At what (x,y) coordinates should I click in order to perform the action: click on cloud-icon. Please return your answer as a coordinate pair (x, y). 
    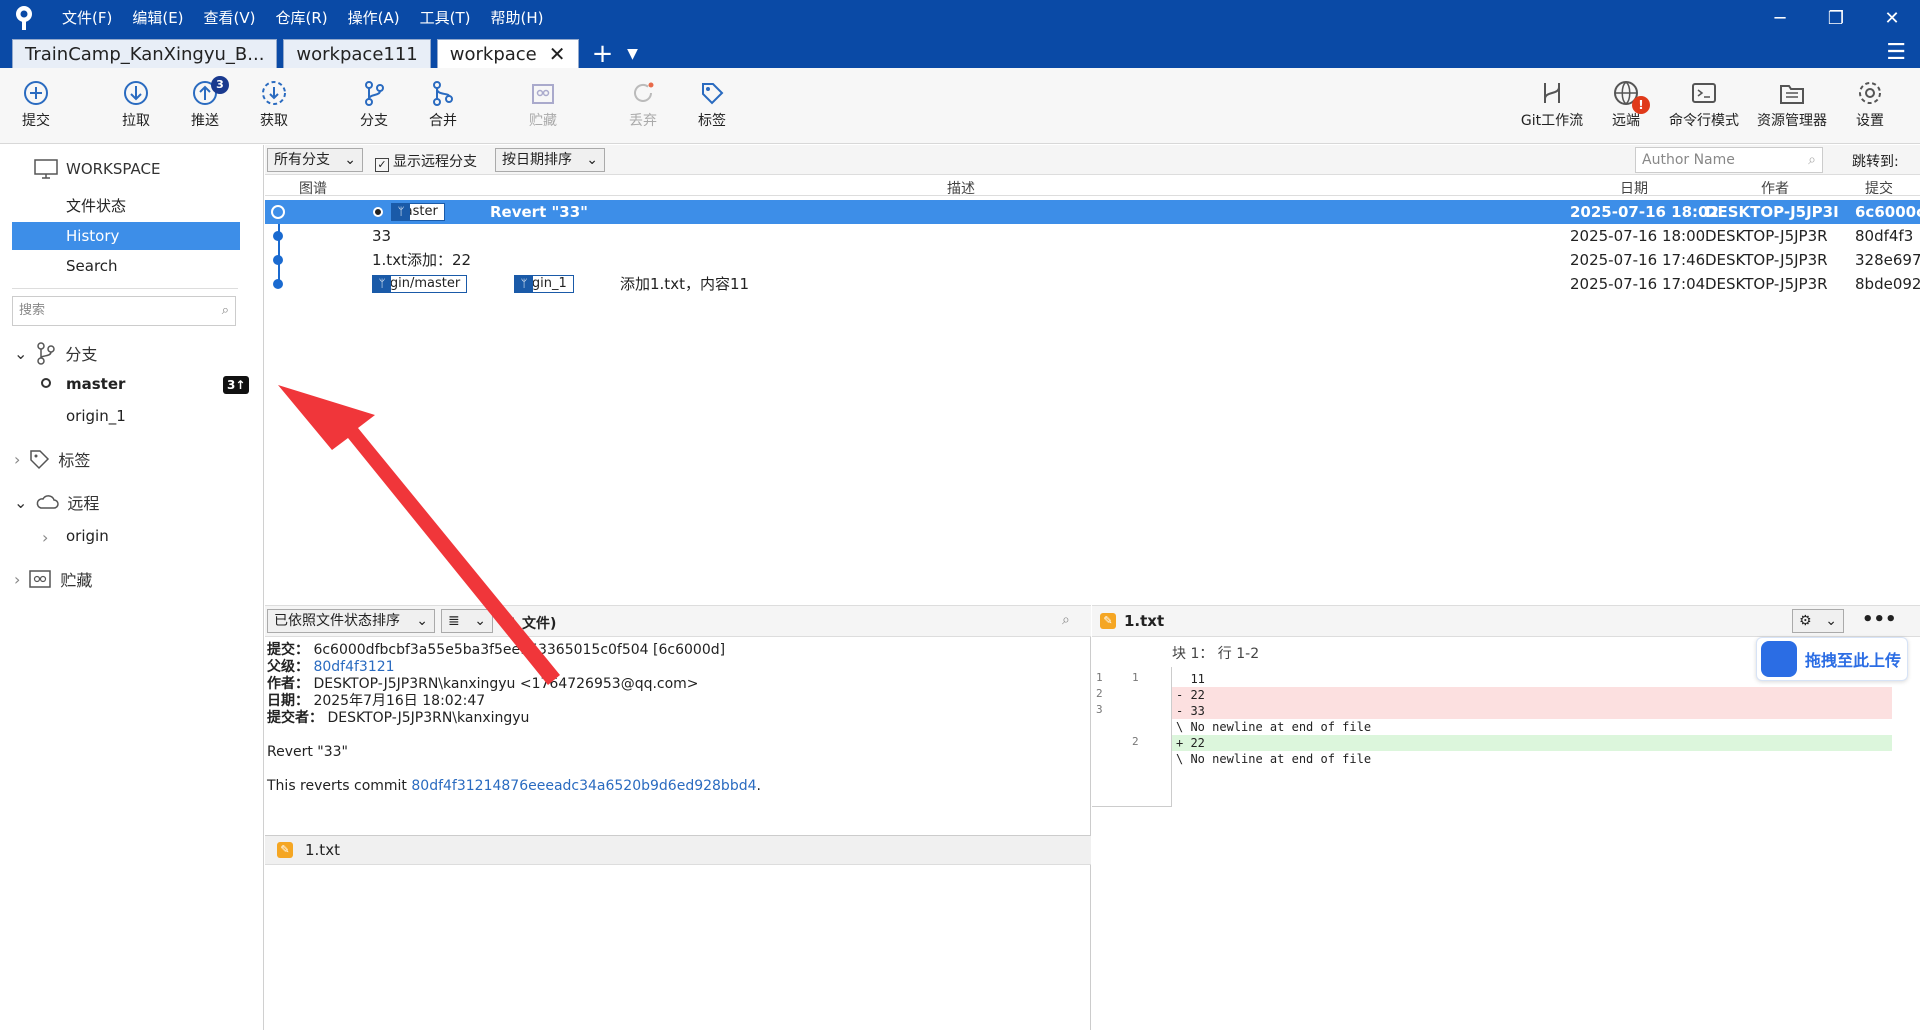
    Looking at the image, I should click on (48, 502).